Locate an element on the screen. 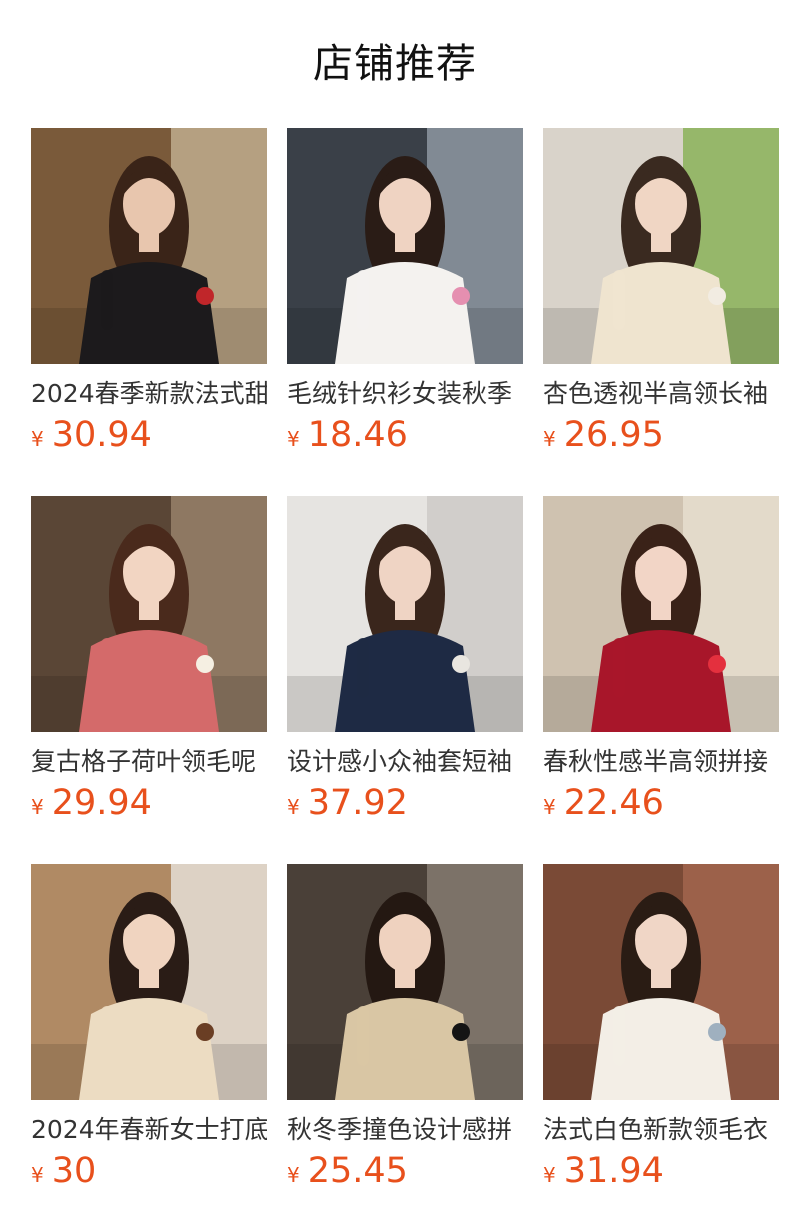 The image size is (790, 1232). woman-red-plaid-jacket-ruffle-collar-photo is located at coordinates (149, 614).